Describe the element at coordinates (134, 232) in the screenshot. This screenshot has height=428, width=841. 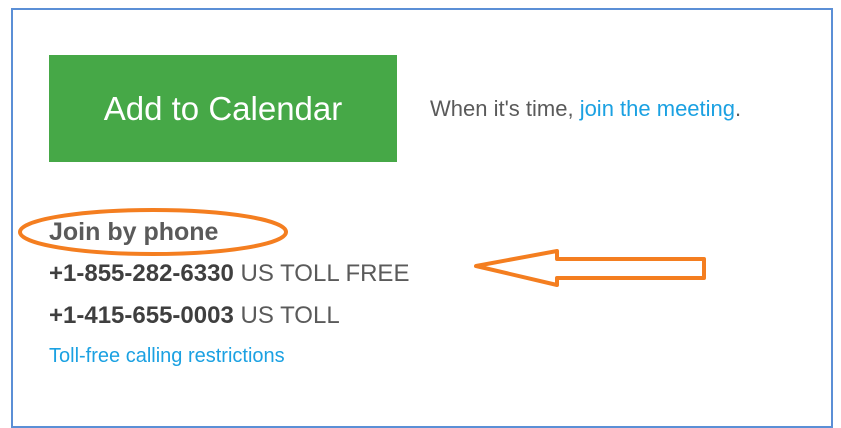
I see `join-by-phone-heading: Join by phone` at that location.